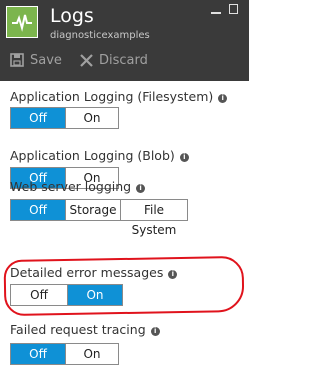 The image size is (320, 369). I want to click on discard-button: Discard, so click(114, 60).